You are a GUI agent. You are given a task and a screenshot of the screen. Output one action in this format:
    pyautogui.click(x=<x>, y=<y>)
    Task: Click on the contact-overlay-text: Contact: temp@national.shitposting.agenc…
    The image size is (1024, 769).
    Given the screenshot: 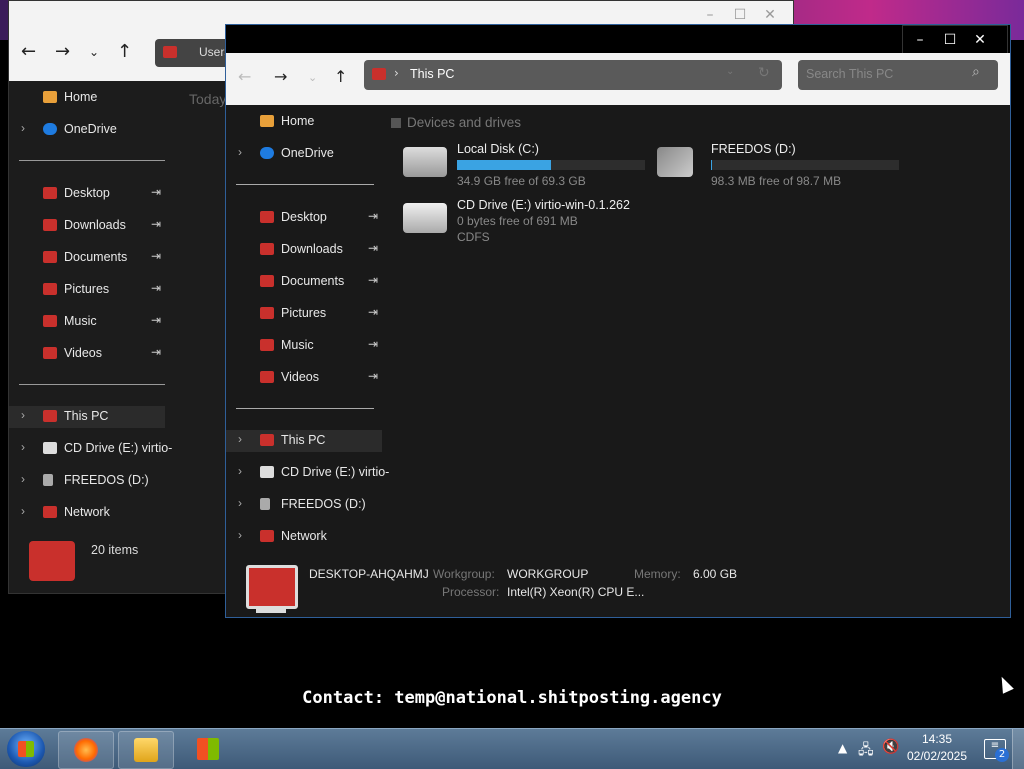 What is the action you would take?
    pyautogui.click(x=512, y=698)
    